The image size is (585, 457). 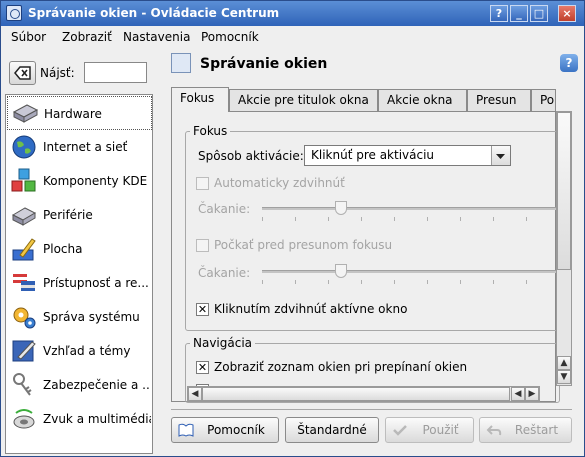 What do you see at coordinates (440, 430) in the screenshot?
I see `apply-button-label: Použiť` at bounding box center [440, 430].